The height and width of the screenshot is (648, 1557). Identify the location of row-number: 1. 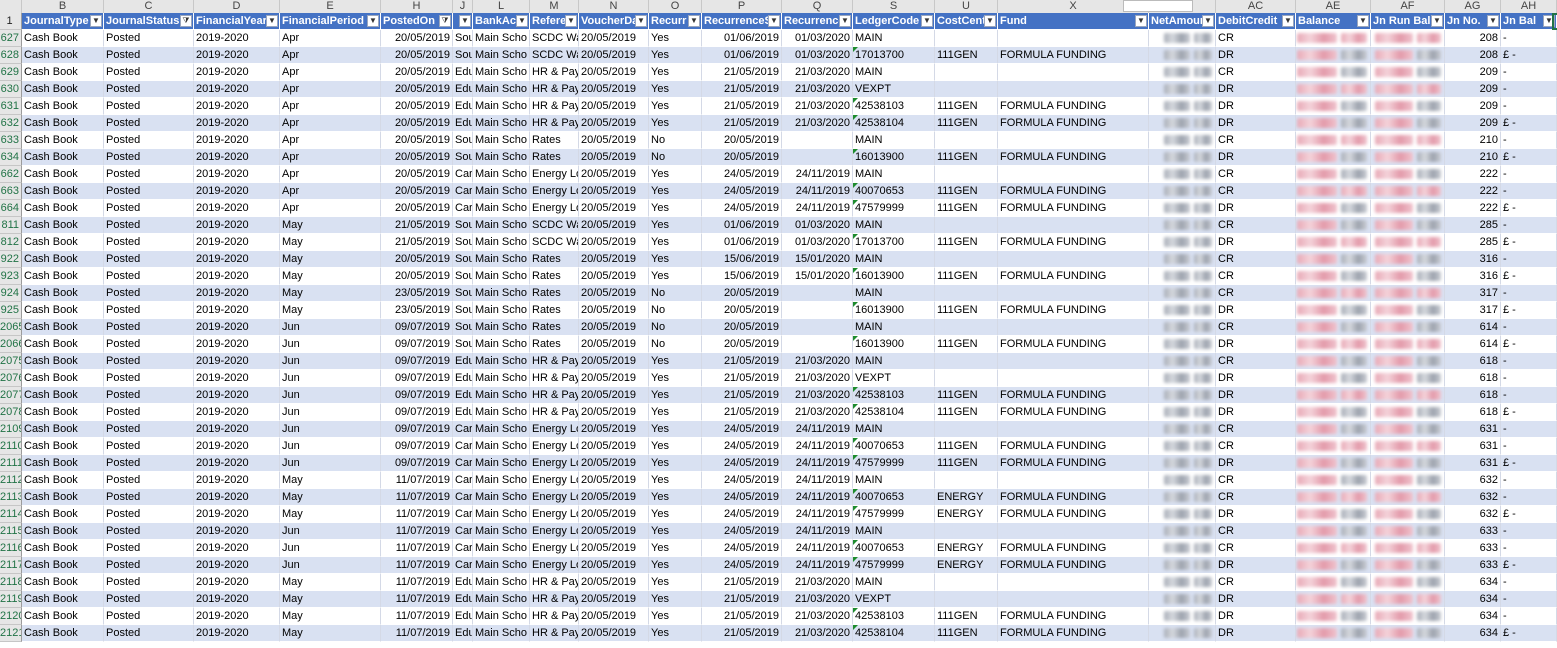
(11, 21).